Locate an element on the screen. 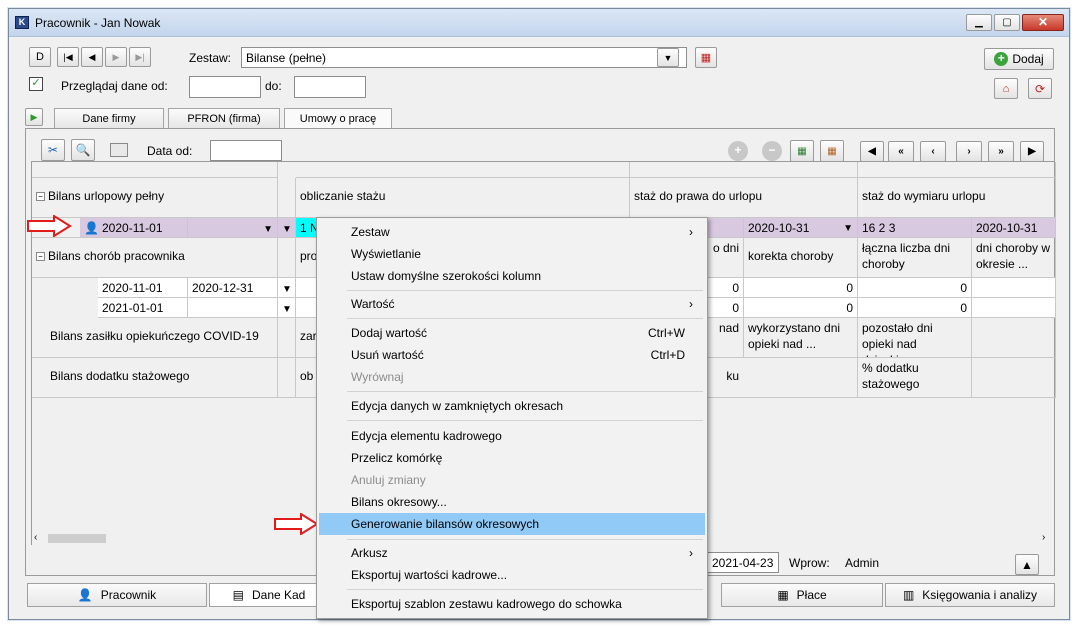 Image resolution: width=1078 pixels, height=627 pixels. chorob-row2-v3: 0 is located at coordinates (915, 308).